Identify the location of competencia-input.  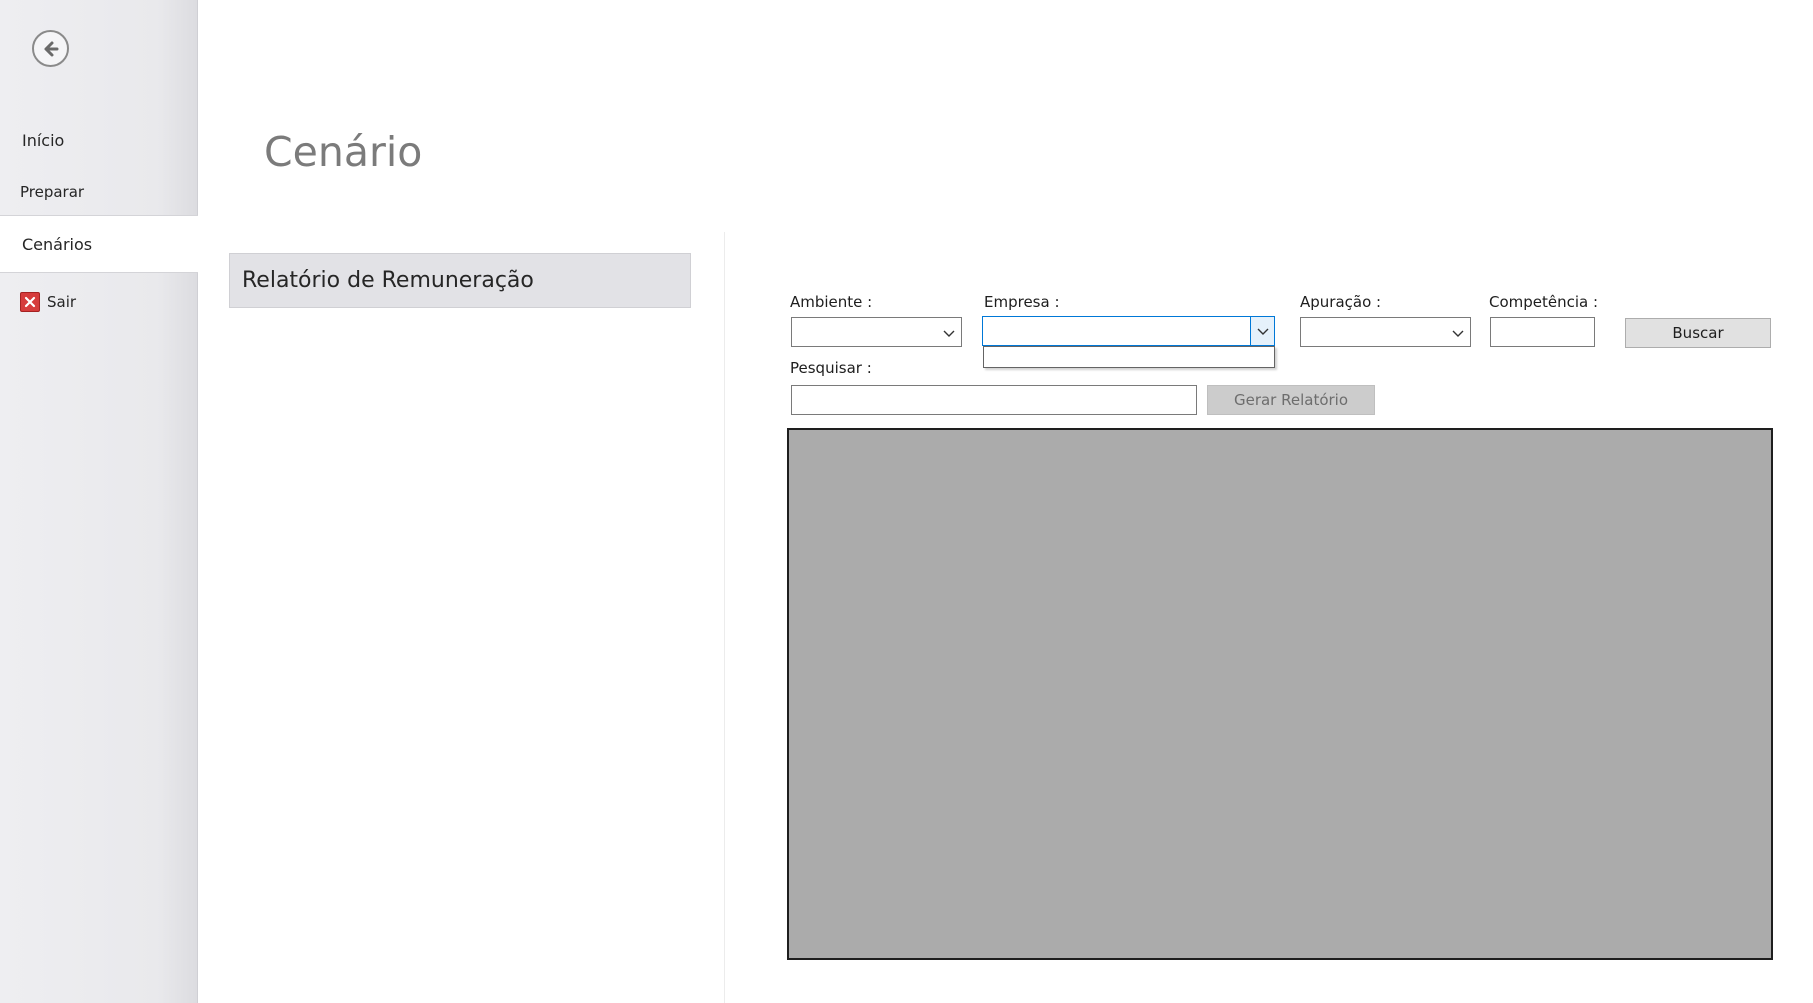
(1542, 332).